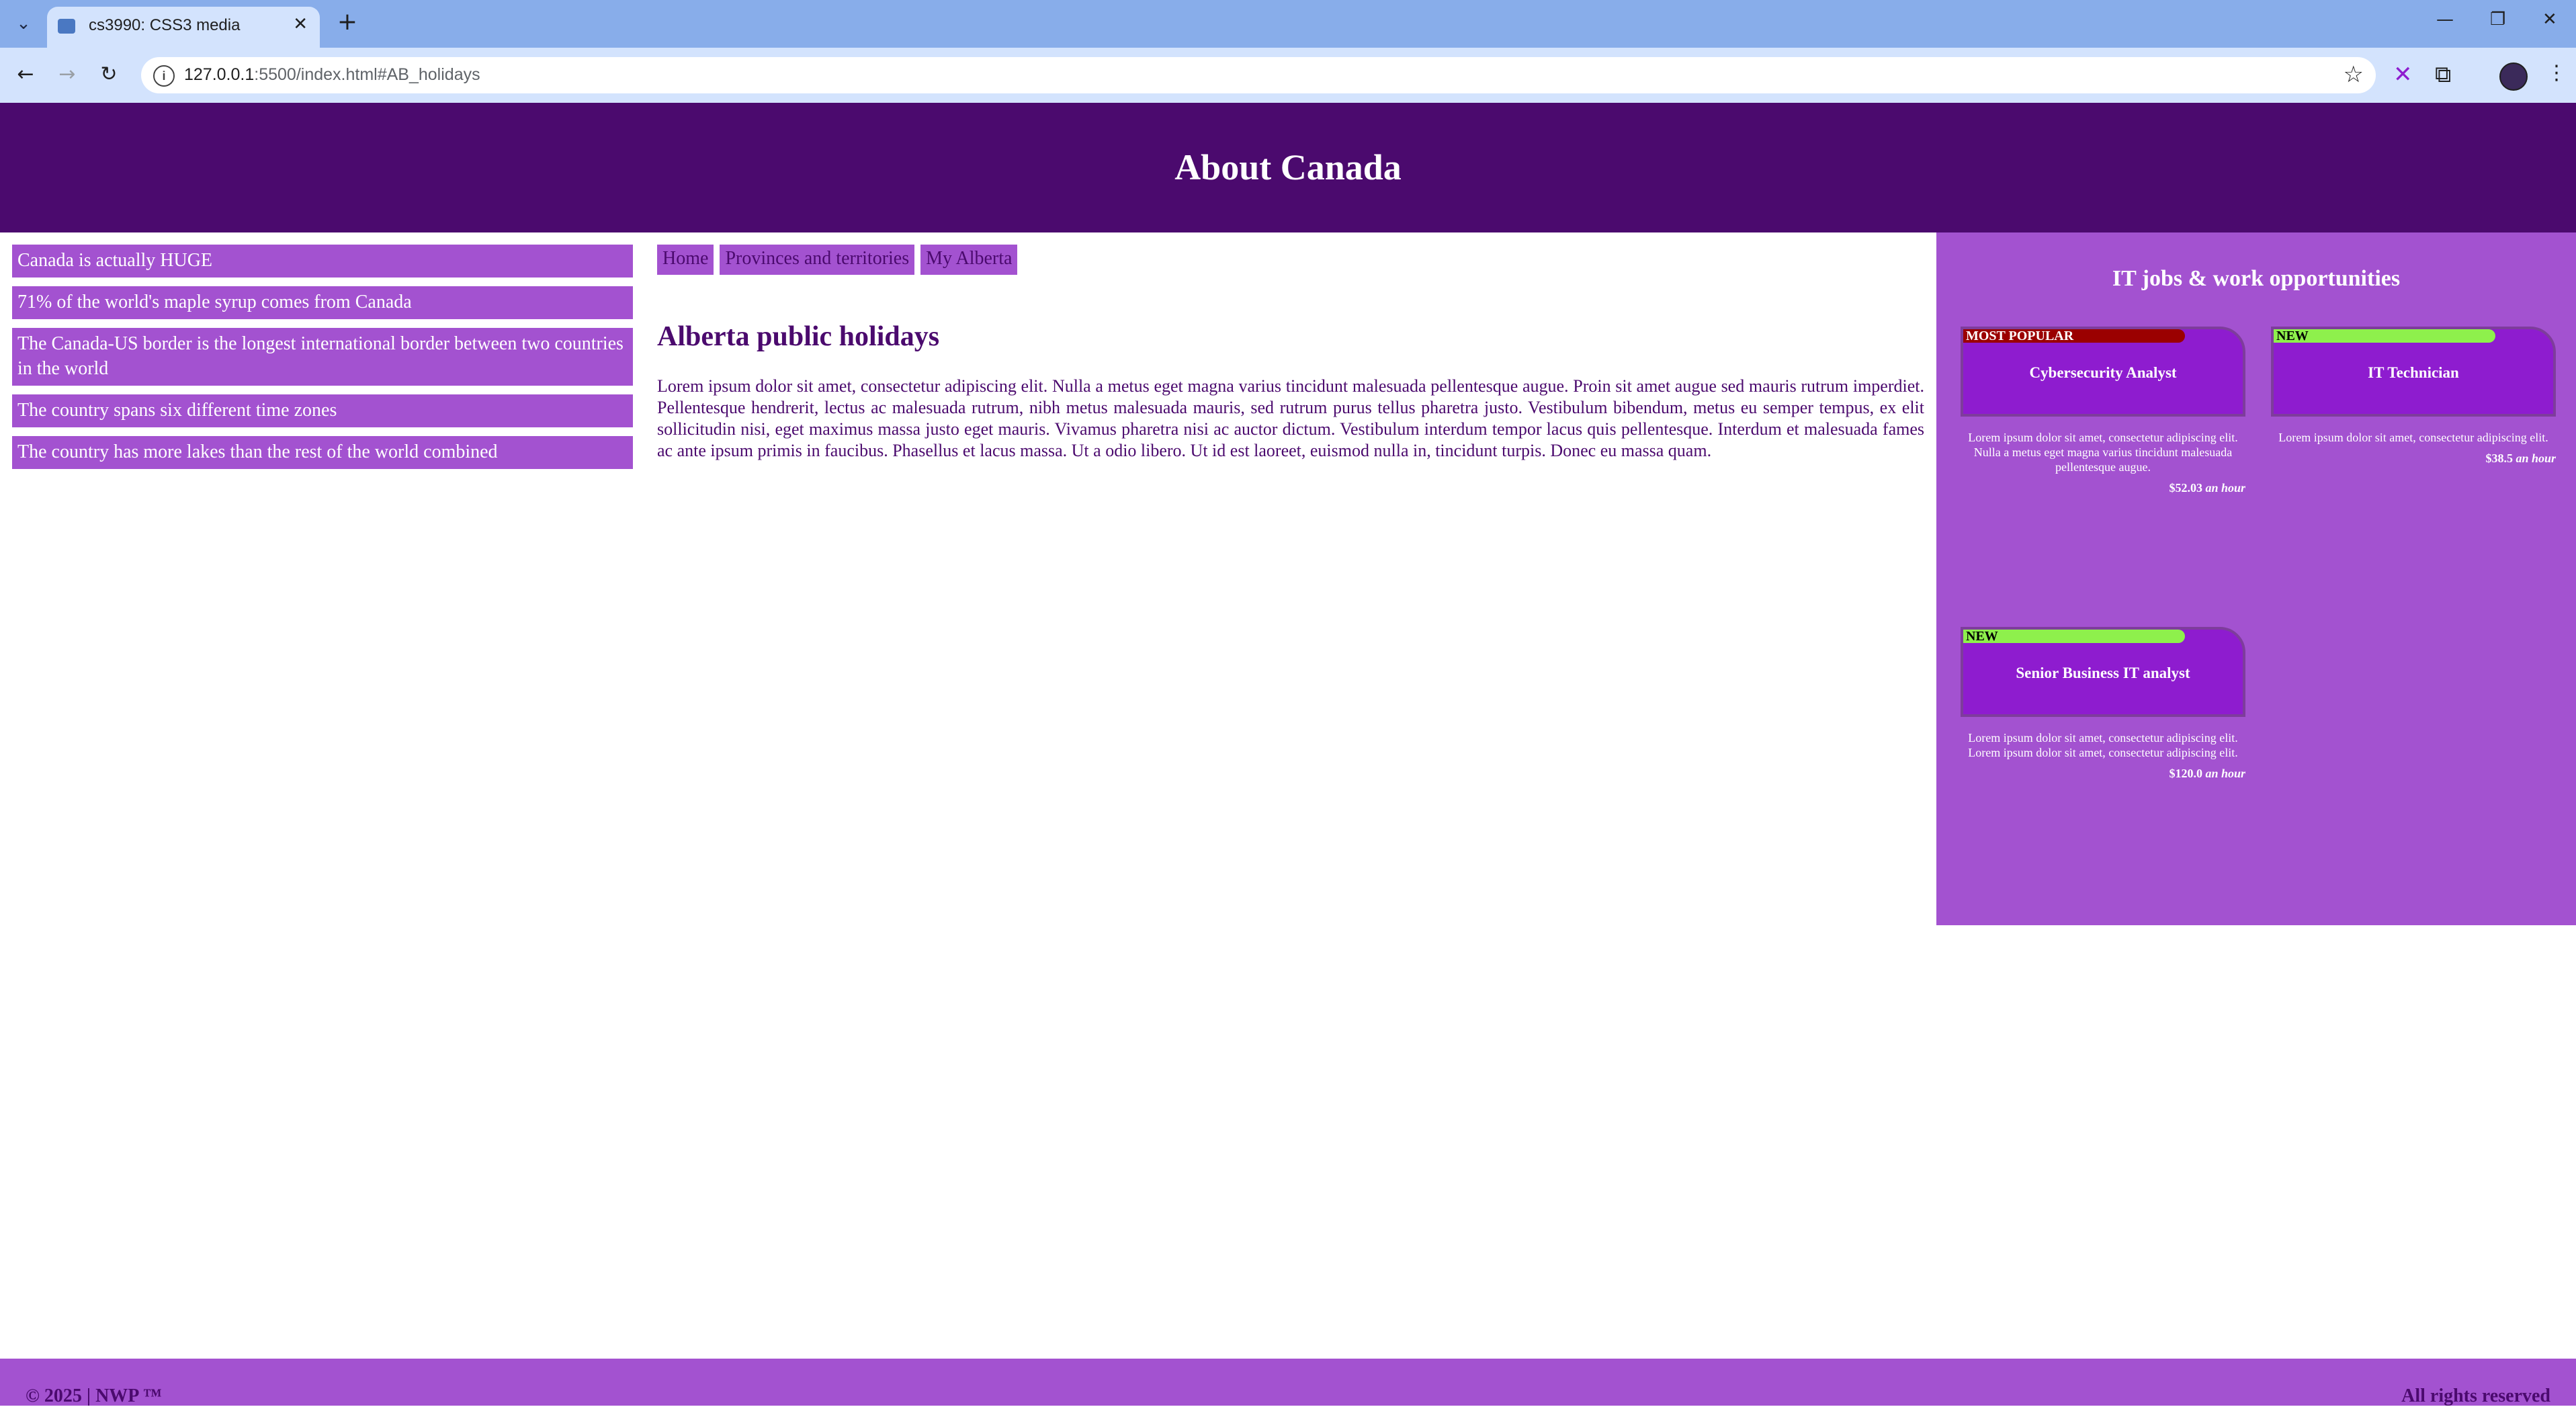 This screenshot has width=2576, height=1407. Describe the element at coordinates (817, 260) in the screenshot. I see `breadcrumb-provinces: Provinces and territories` at that location.